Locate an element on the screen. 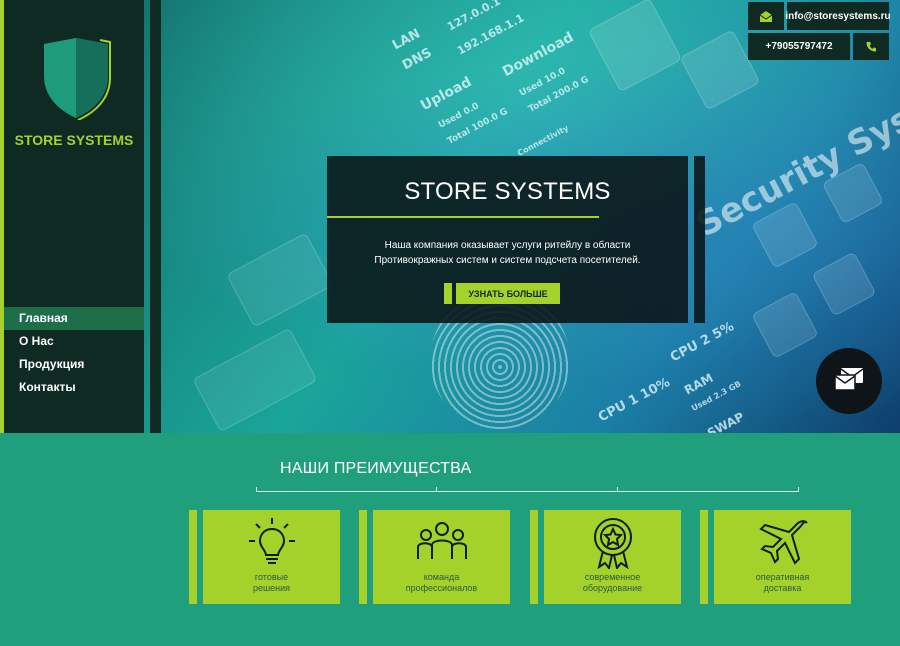  advantage-label-line1: оперативная is located at coordinates (782, 577).